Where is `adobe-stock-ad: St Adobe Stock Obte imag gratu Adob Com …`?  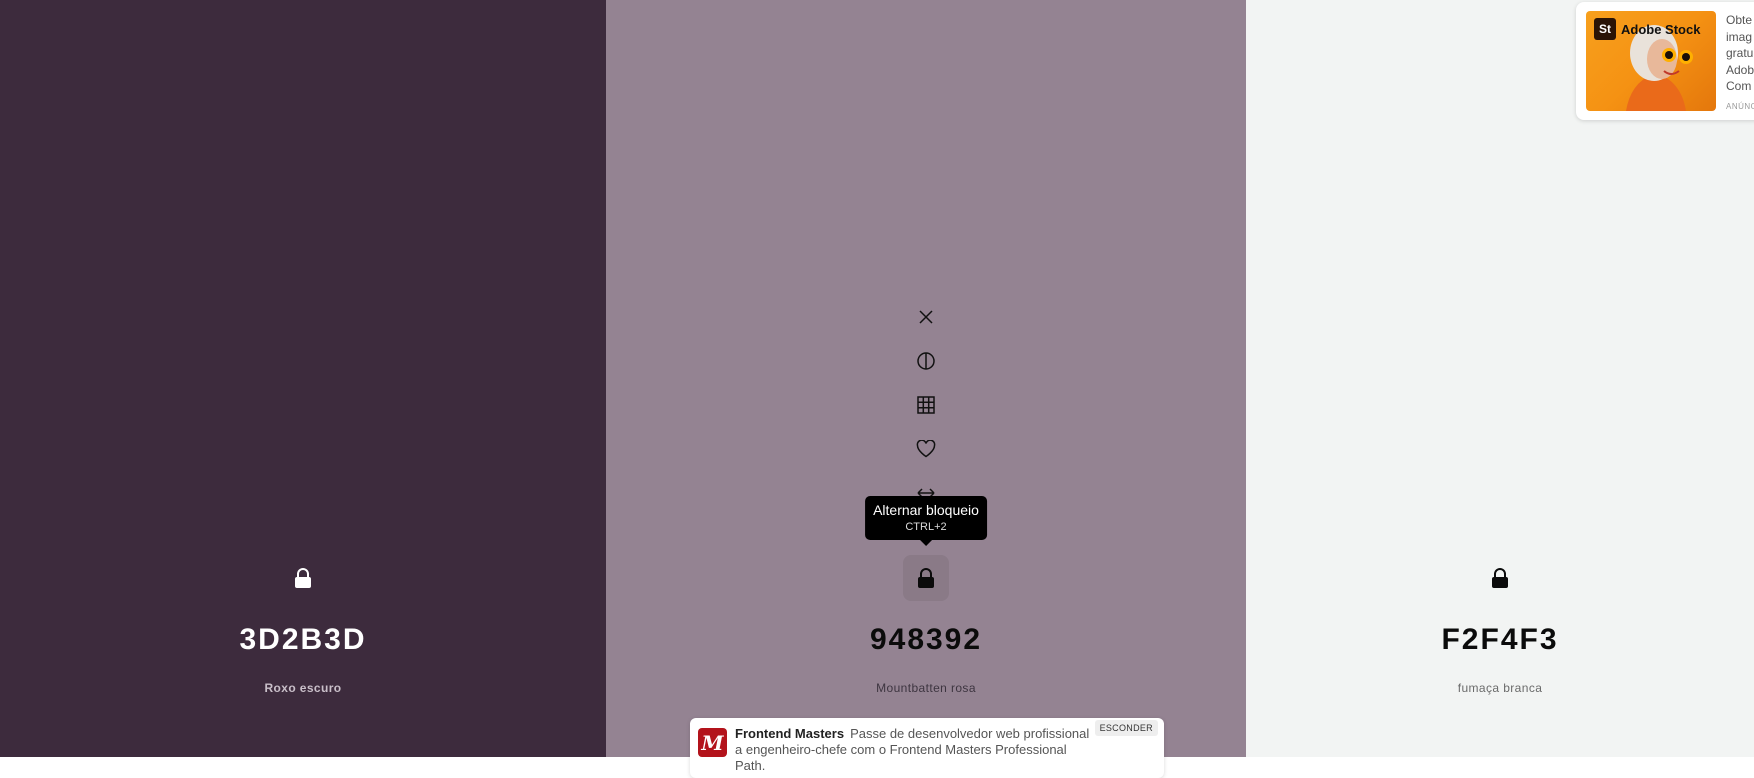 adobe-stock-ad: St Adobe Stock Obte imag gratu Adob Com … is located at coordinates (1665, 61).